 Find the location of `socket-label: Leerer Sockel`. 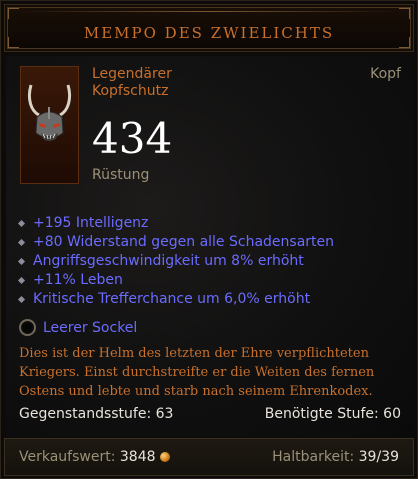

socket-label: Leerer Sockel is located at coordinates (90, 328).